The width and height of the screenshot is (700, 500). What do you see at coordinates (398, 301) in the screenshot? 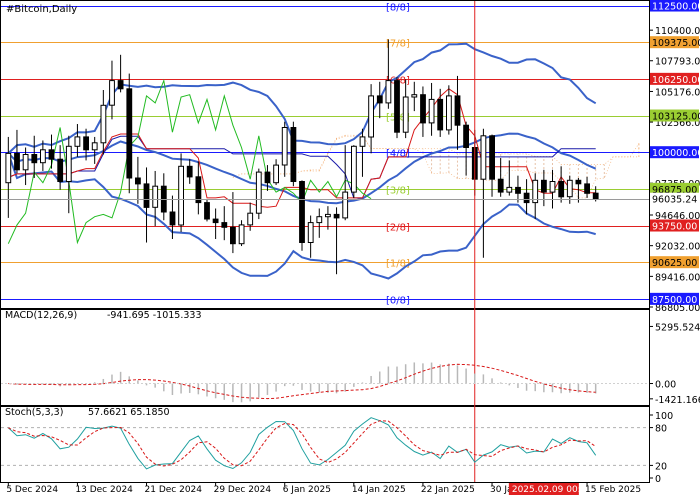
I see `level-label-8: [0/8]` at bounding box center [398, 301].